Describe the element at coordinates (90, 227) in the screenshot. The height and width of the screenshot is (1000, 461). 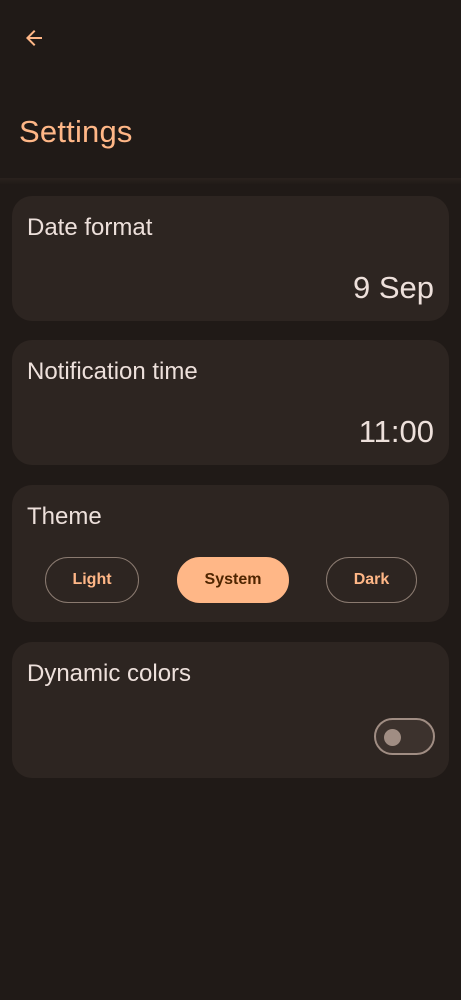
I see `date-format-label: Date format` at that location.